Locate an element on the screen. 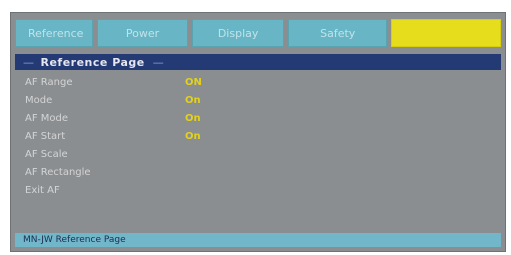  setting-label: AF Rectangle is located at coordinates (58, 172).